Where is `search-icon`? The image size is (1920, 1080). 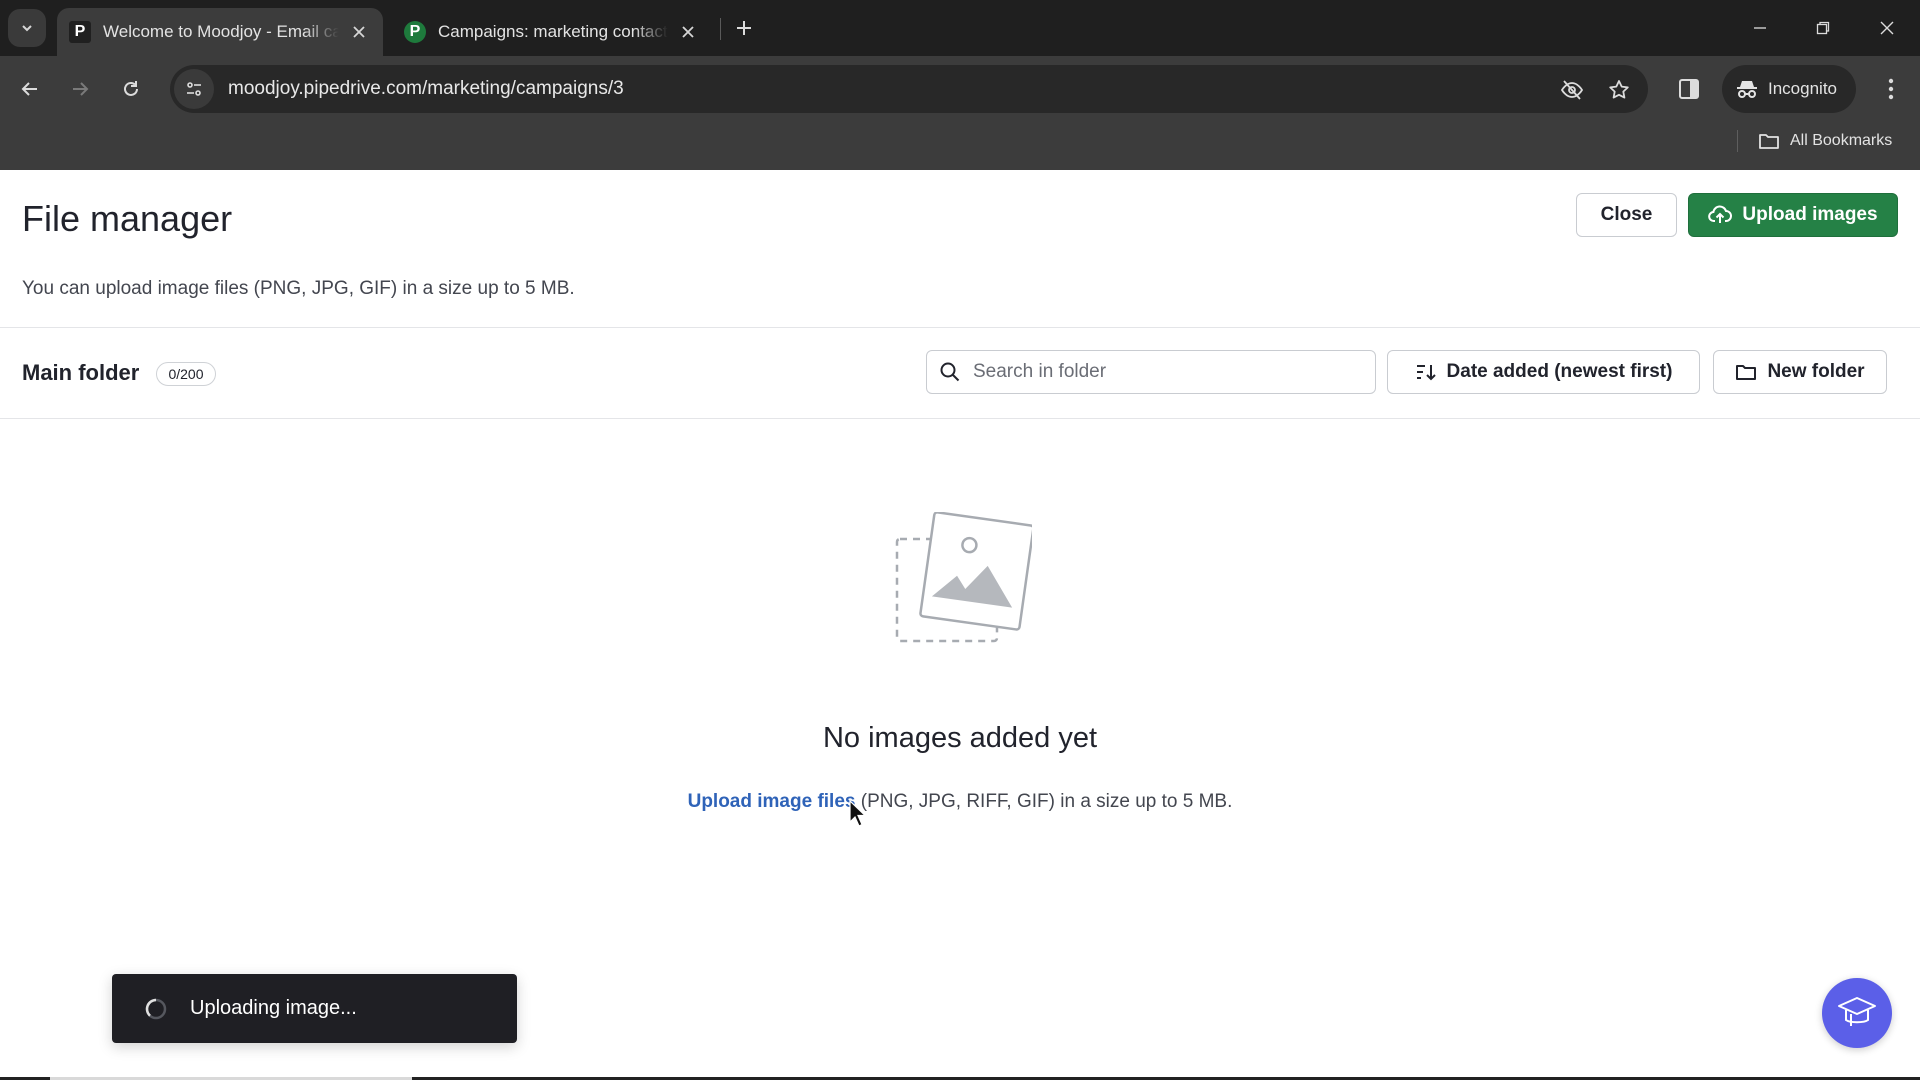
search-icon is located at coordinates (950, 372).